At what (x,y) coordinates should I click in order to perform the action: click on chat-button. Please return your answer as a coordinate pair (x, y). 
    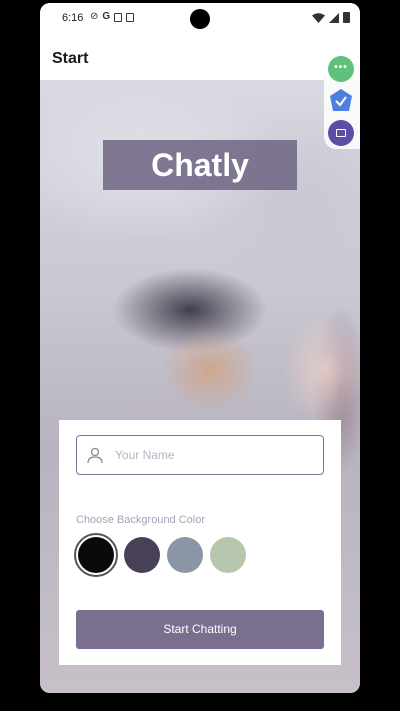
    Looking at the image, I should click on (341, 133).